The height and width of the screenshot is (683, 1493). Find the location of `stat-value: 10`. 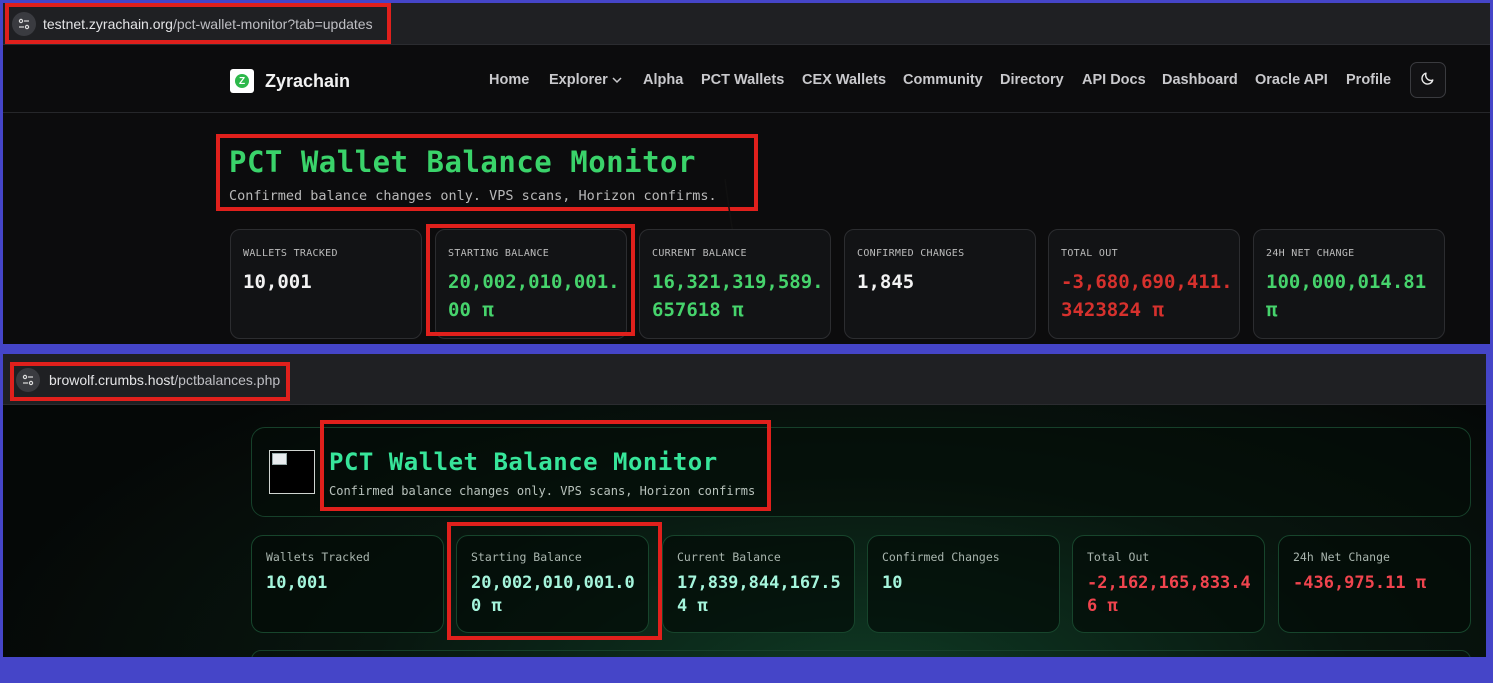

stat-value: 10 is located at coordinates (892, 583).